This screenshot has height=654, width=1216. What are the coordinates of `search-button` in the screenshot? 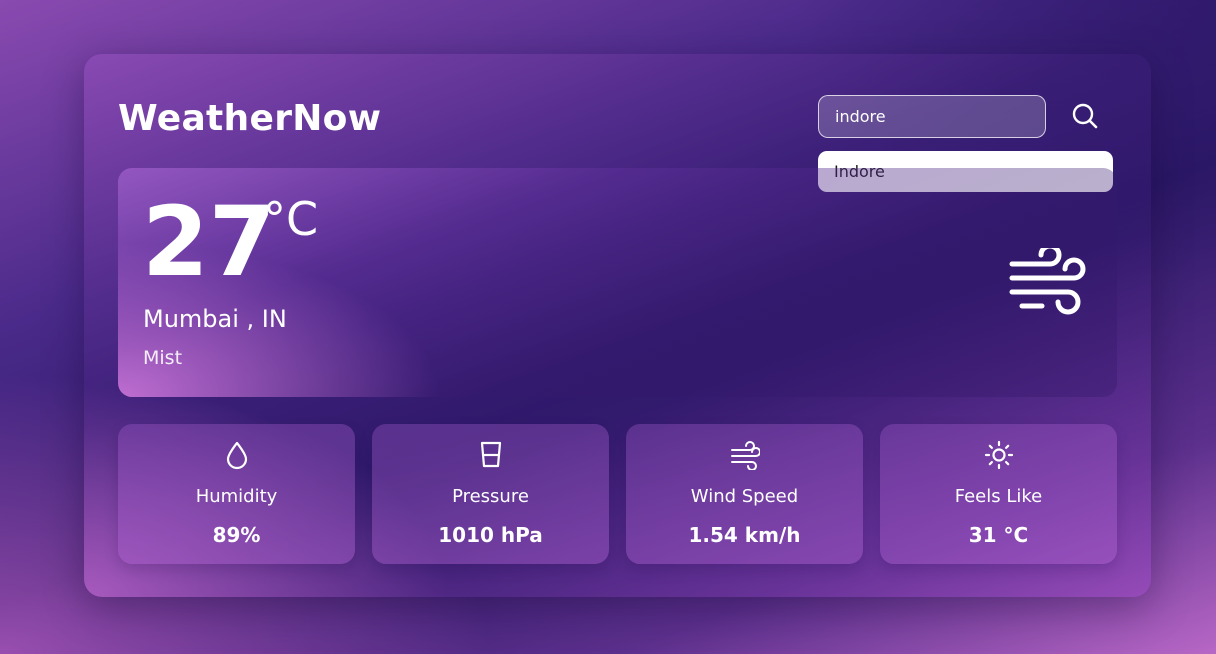 It's located at (1085, 116).